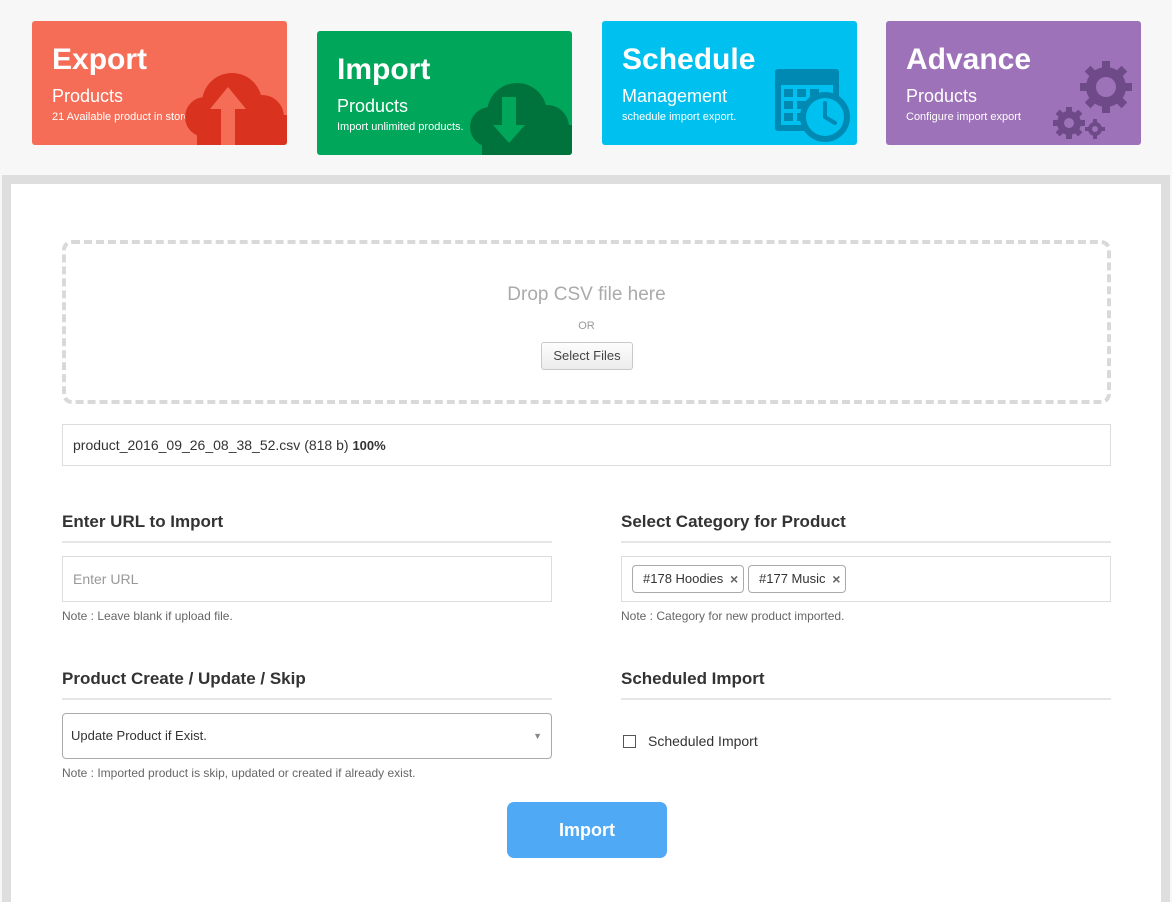  I want to click on calendar-clock-icon, so click(812, 105).